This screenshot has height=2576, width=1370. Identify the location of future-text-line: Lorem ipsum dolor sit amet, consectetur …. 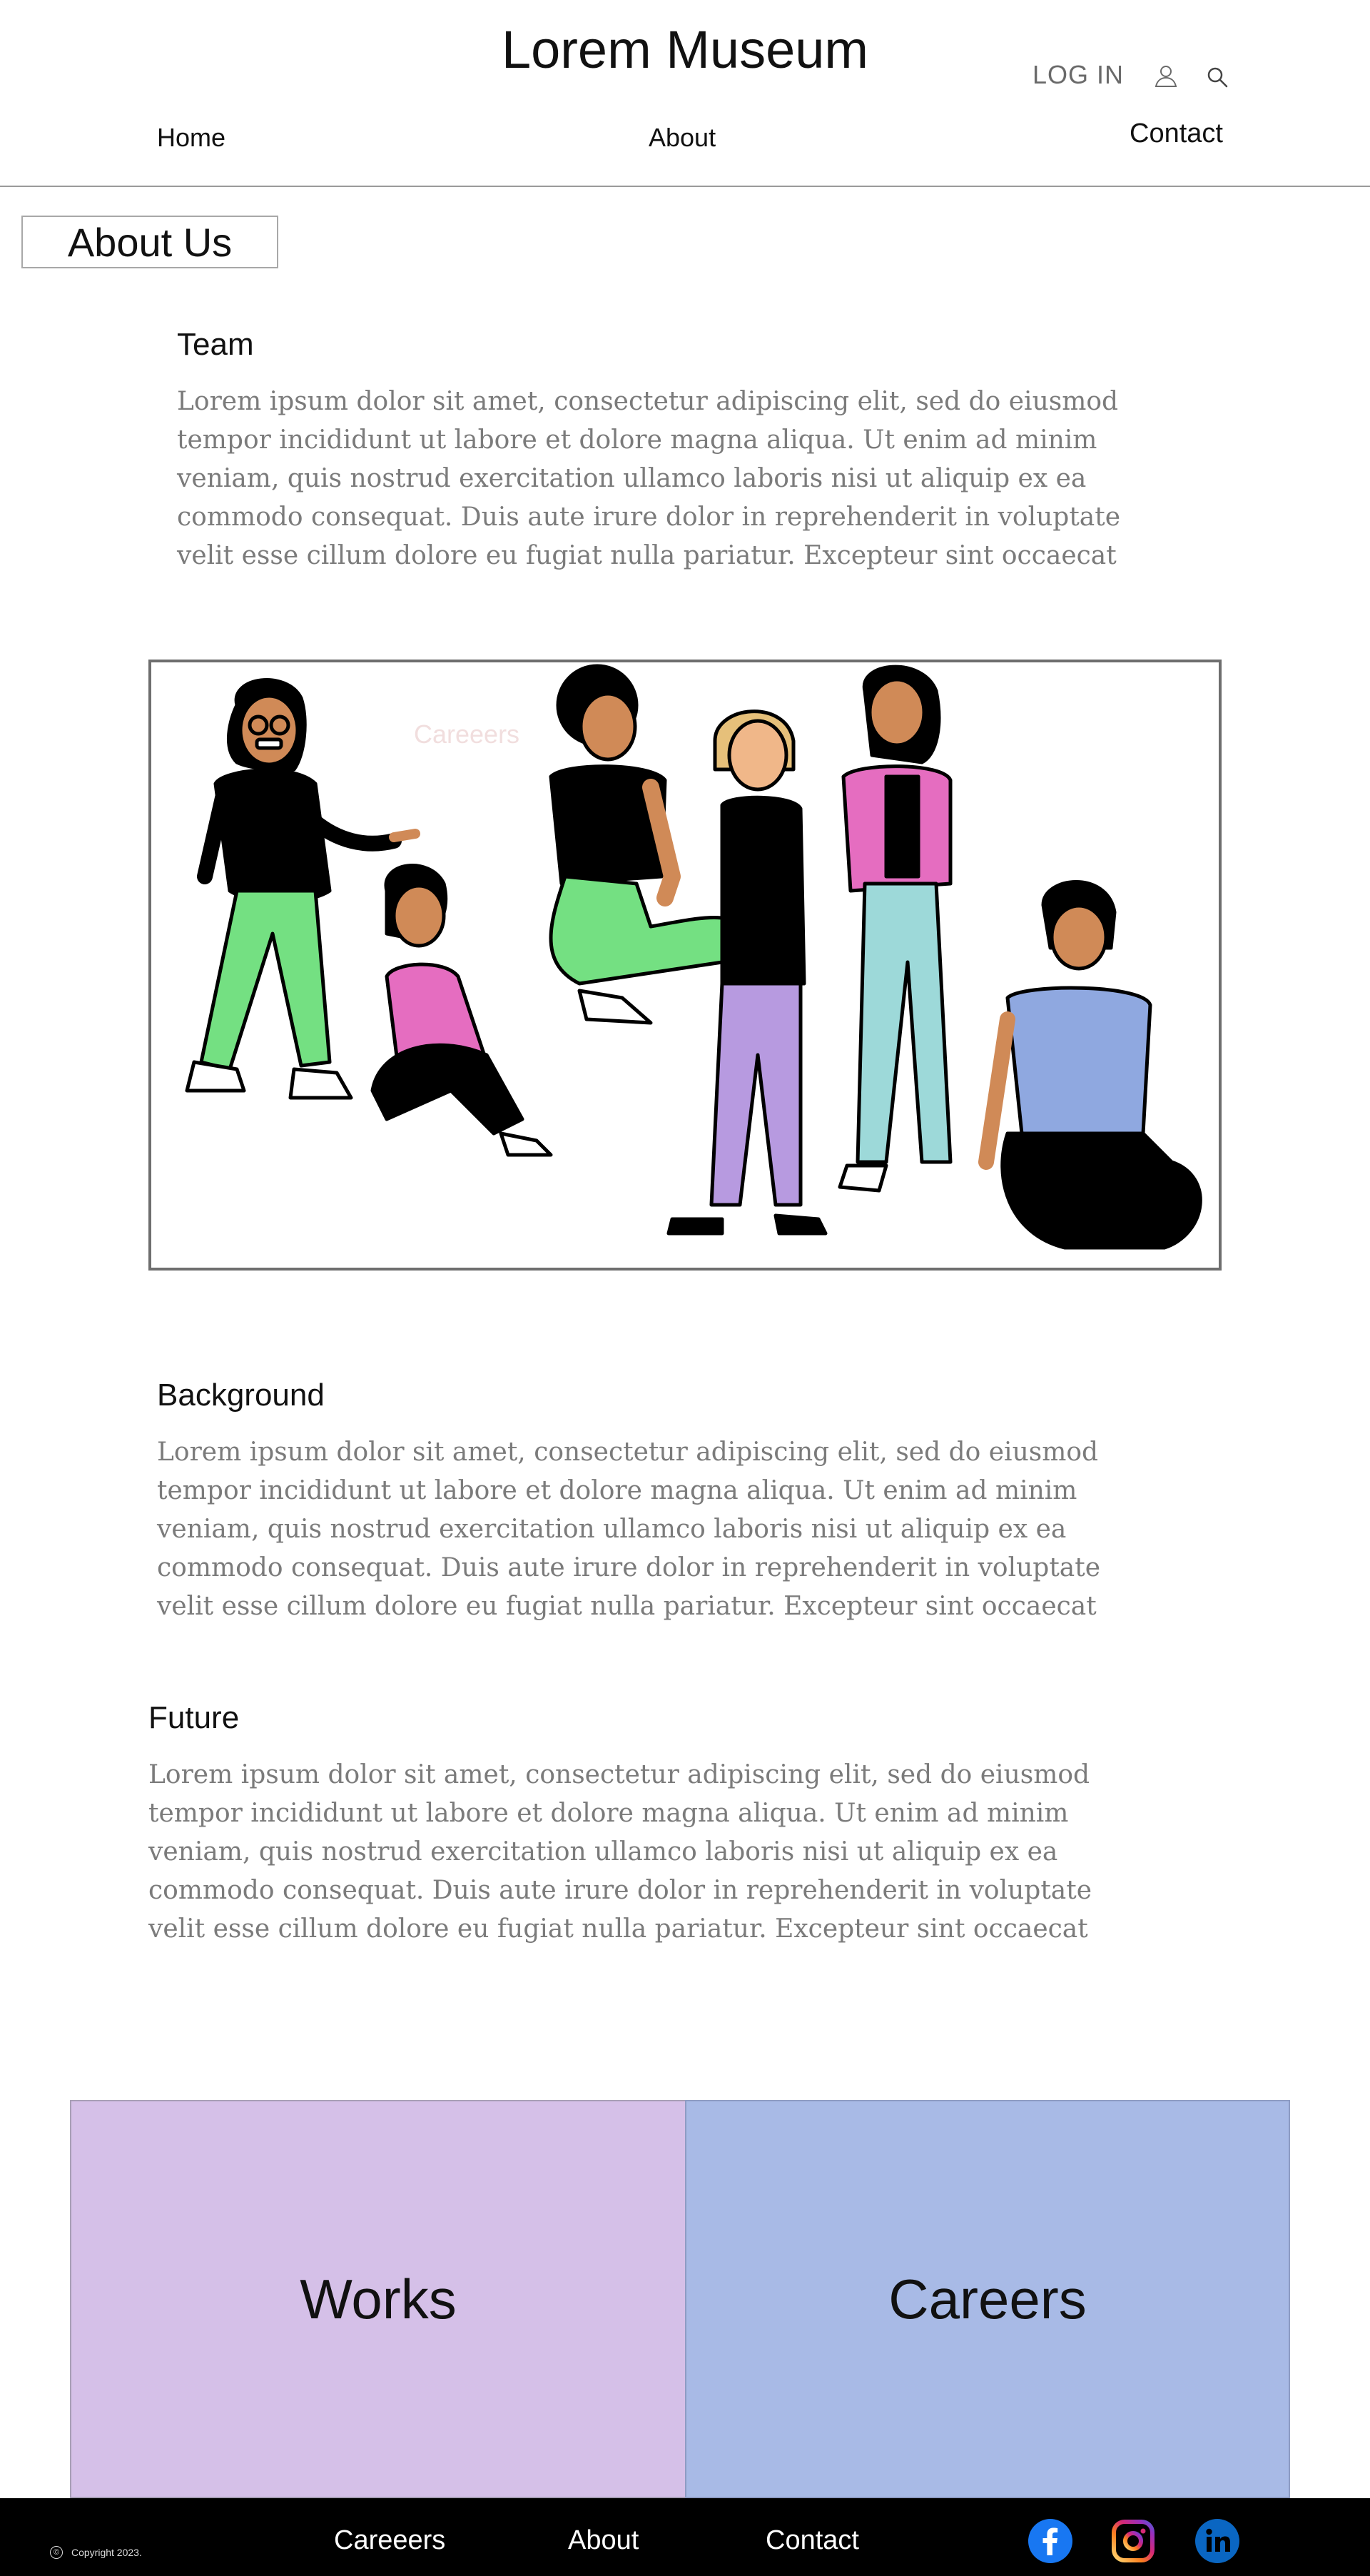
(619, 1774).